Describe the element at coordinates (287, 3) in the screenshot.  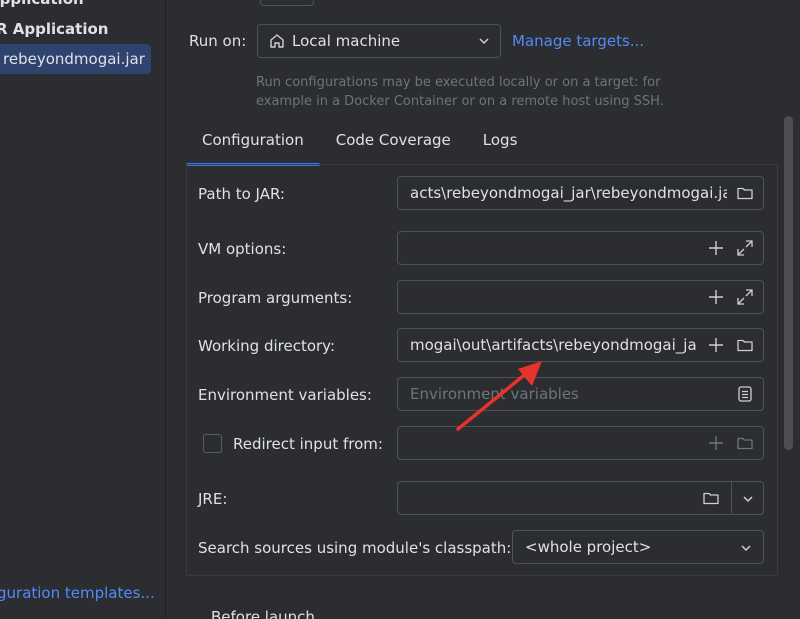
I see `name-field-stub` at that location.